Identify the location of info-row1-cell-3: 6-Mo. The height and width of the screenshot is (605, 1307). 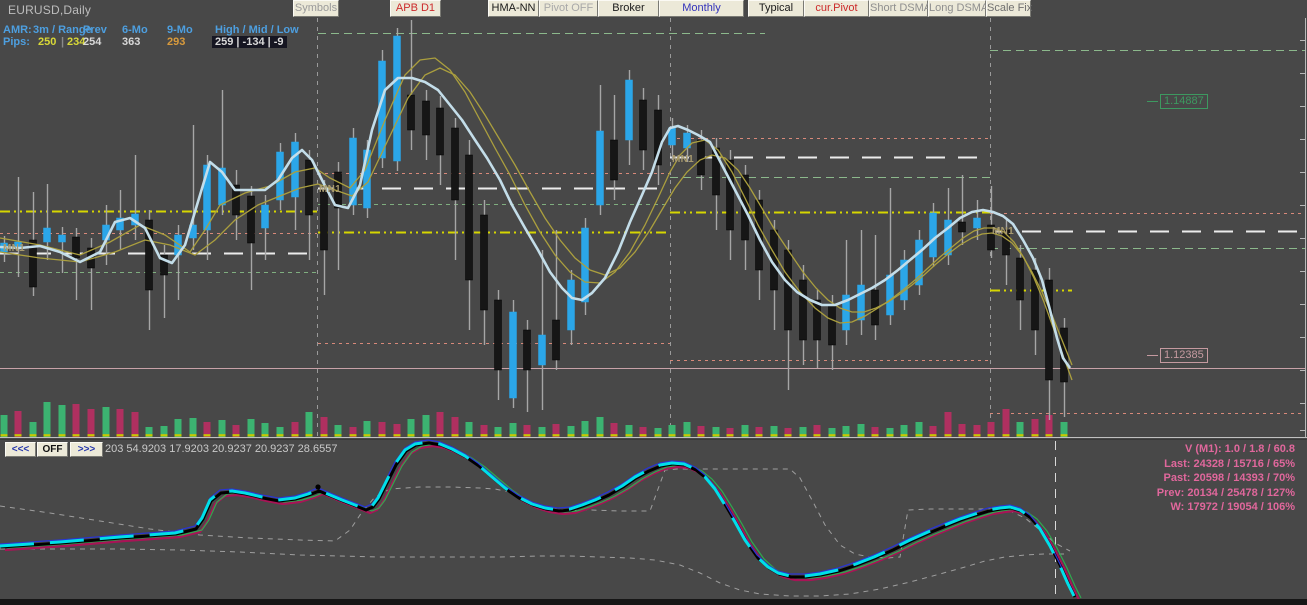
(135, 30).